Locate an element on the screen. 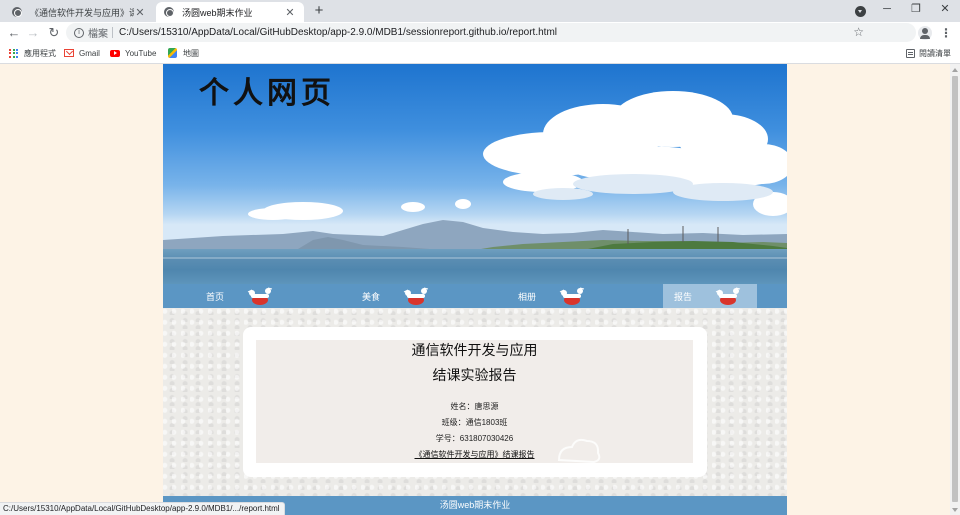 The image size is (960, 515). maps-icon is located at coordinates (172, 53).